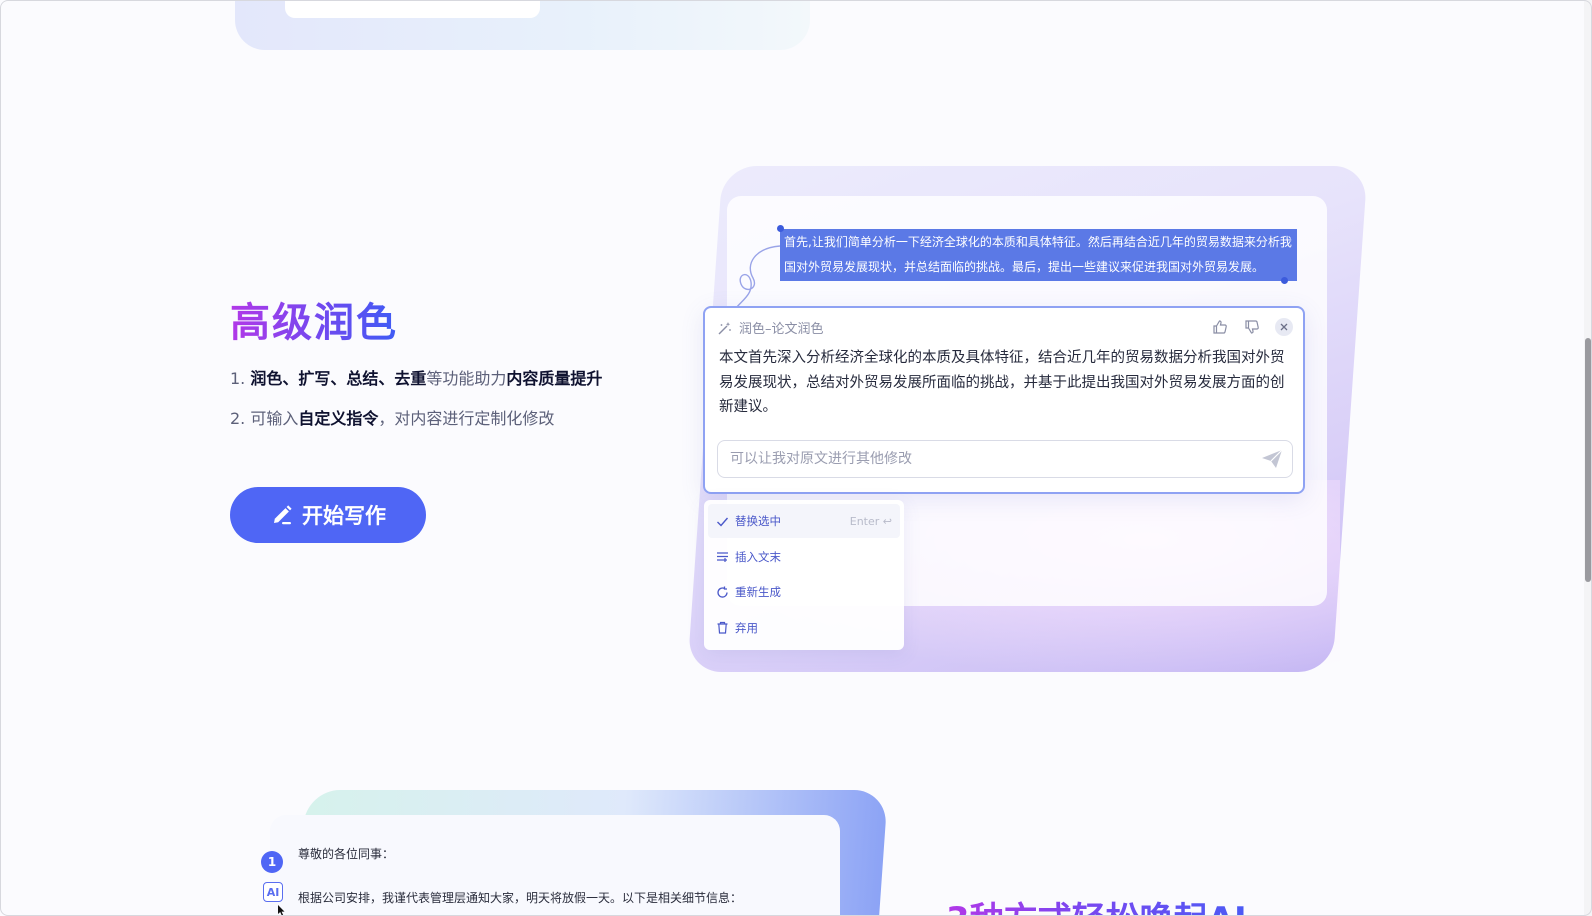  I want to click on thumbs-down-icon, so click(1252, 327).